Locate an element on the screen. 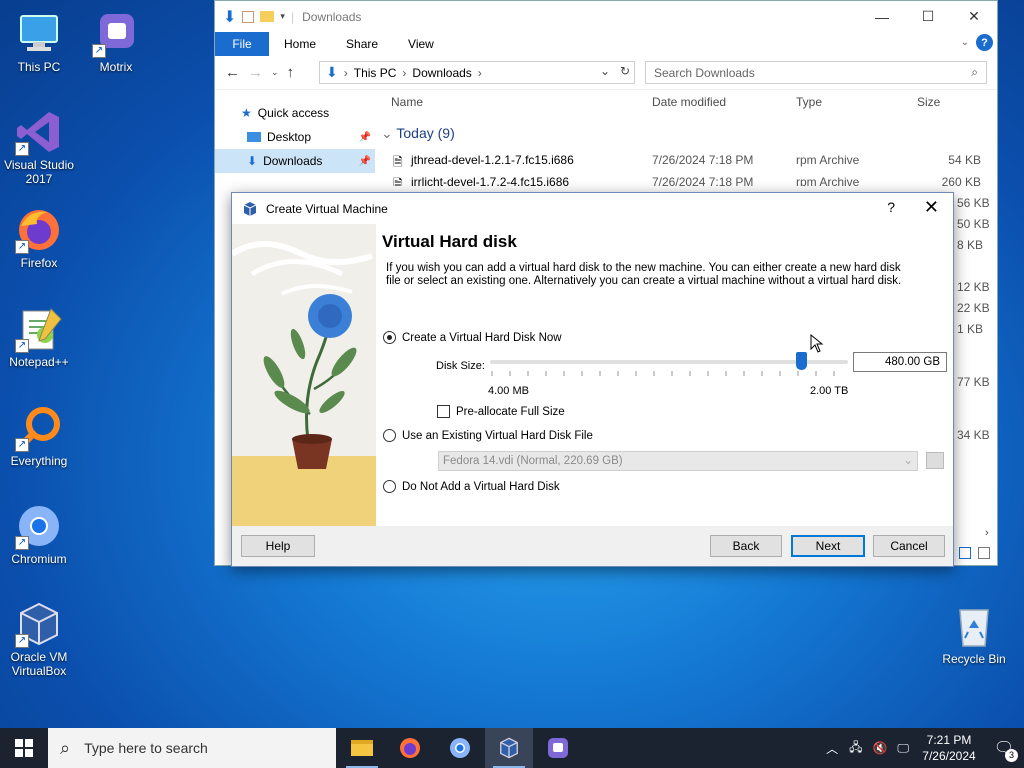 This screenshot has height=768, width=1024. taskbar-motrix is located at coordinates (558, 748).